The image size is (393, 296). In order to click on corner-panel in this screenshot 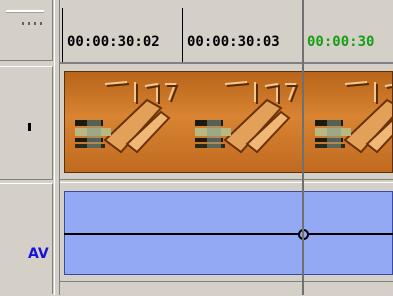, I will do `click(26, 30)`.